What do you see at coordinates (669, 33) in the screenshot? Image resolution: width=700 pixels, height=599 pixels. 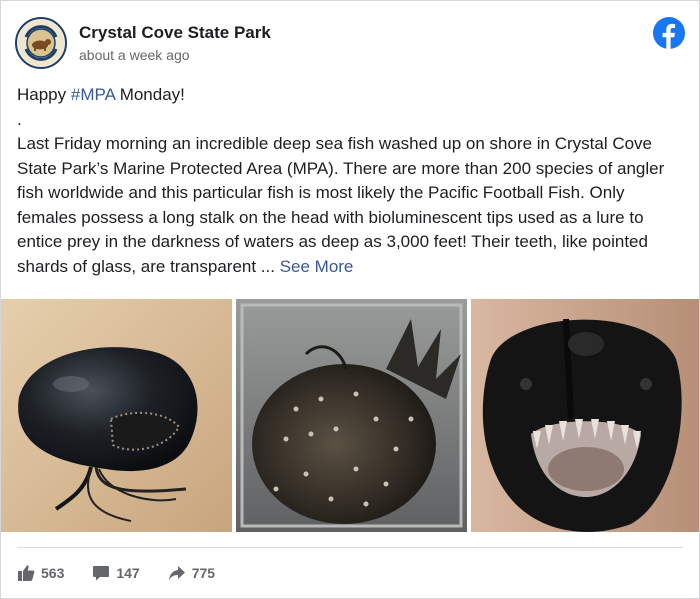 I see `facebook-logo-icon` at bounding box center [669, 33].